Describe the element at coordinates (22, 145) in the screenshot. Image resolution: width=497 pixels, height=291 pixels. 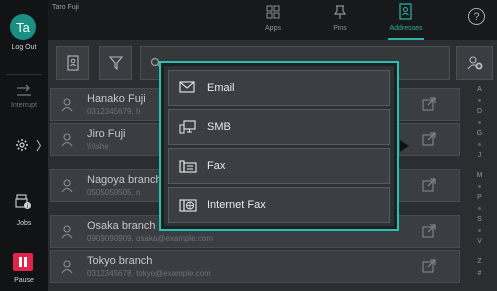
I see `gear-icon` at that location.